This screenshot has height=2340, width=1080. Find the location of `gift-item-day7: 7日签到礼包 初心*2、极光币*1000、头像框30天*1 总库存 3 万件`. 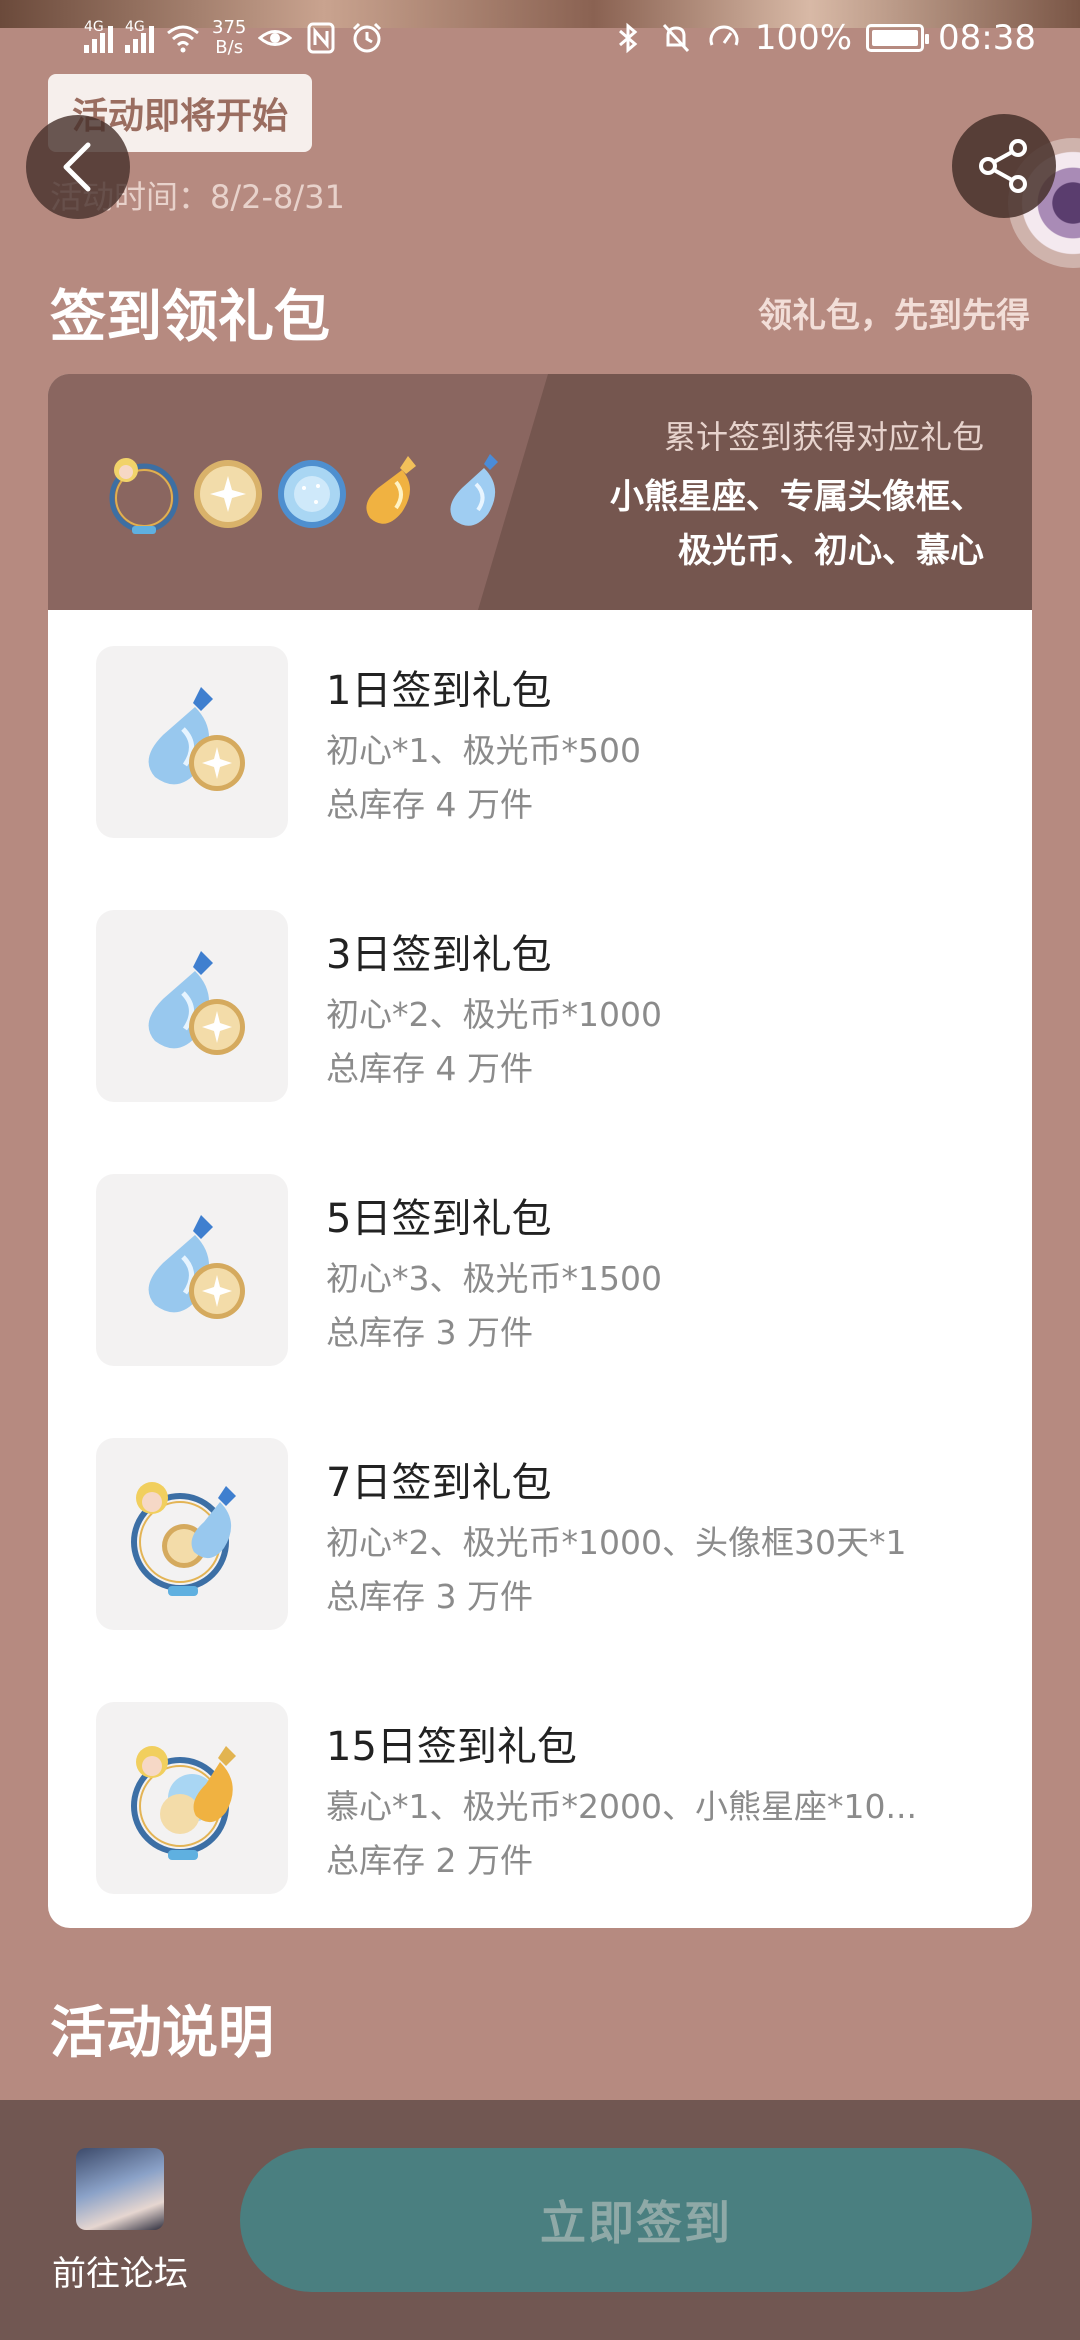

gift-item-day7: 7日签到礼包 初心*2、极光币*1000、头像框30天*1 总库存 3 万件 is located at coordinates (540, 1534).